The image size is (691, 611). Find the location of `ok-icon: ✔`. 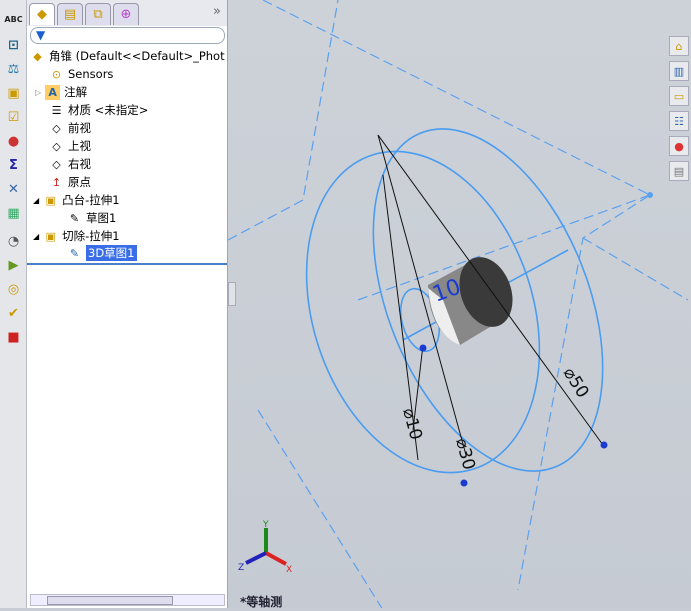

ok-icon: ✔ is located at coordinates (13, 313).